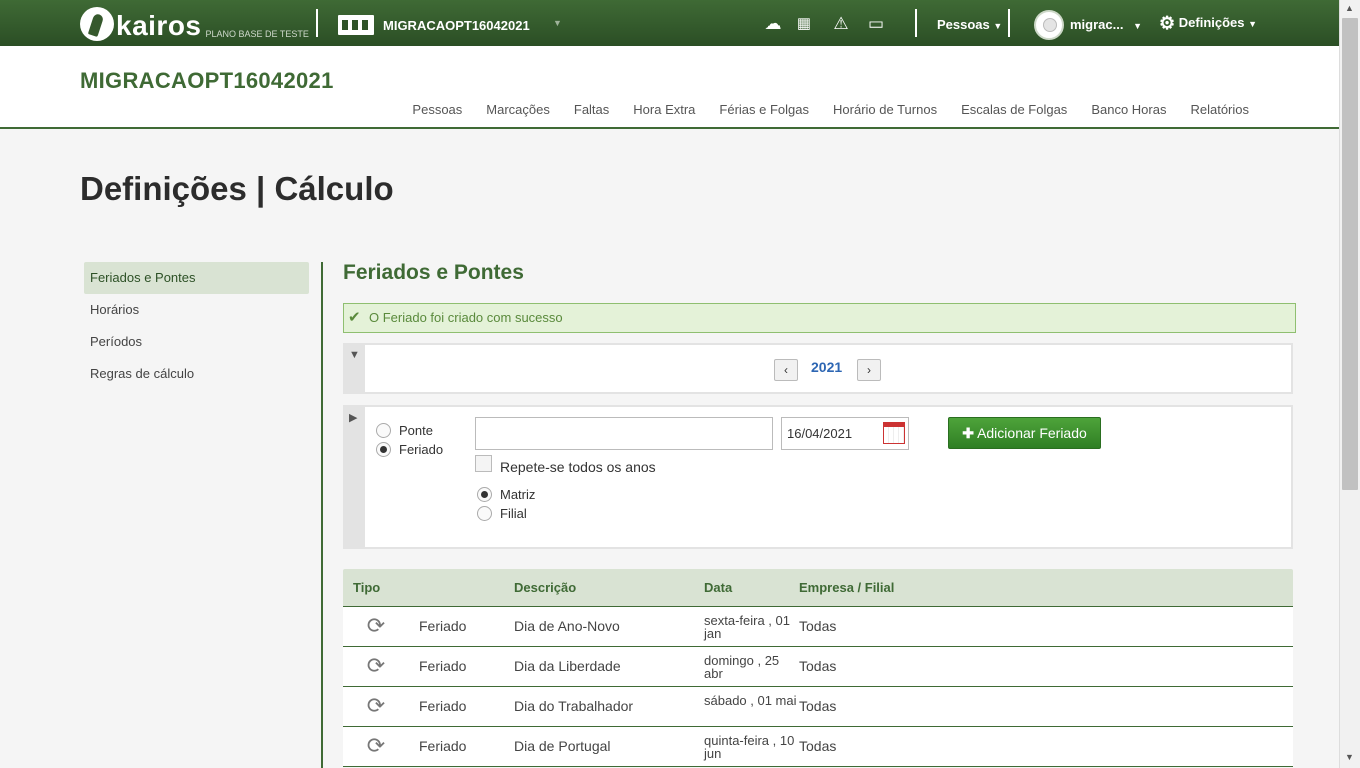 Image resolution: width=1360 pixels, height=768 pixels. I want to click on nav-ferias-folgas: Férias e Folgas, so click(764, 109).